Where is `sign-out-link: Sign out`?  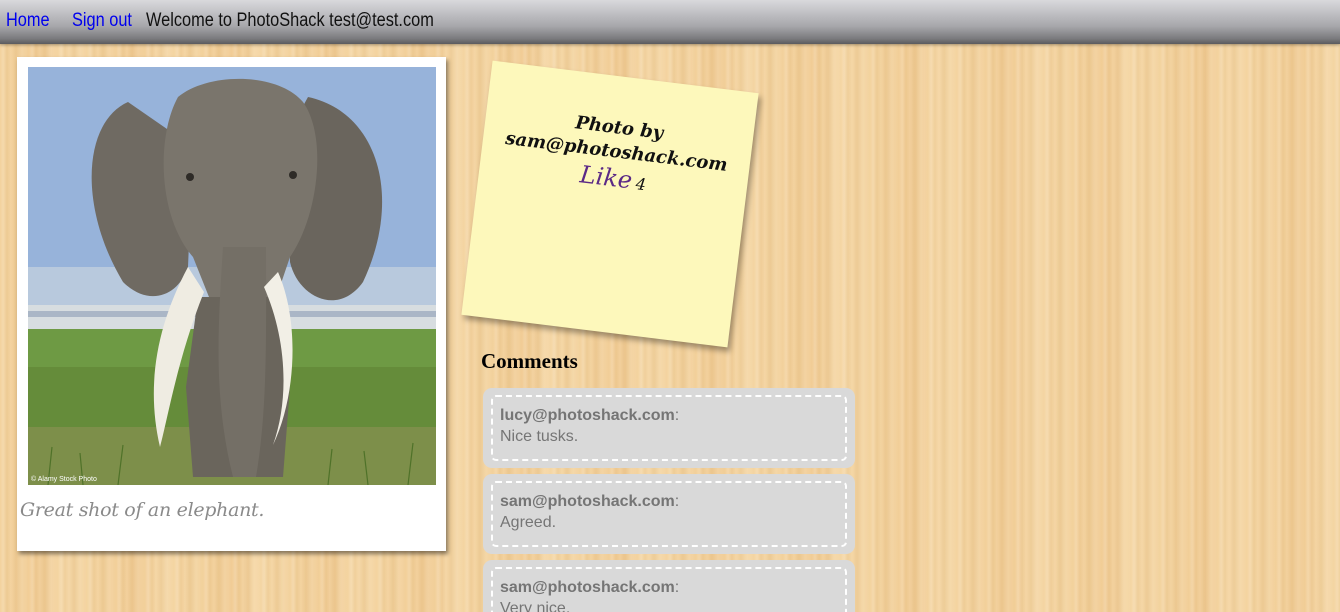
sign-out-link: Sign out is located at coordinates (102, 21).